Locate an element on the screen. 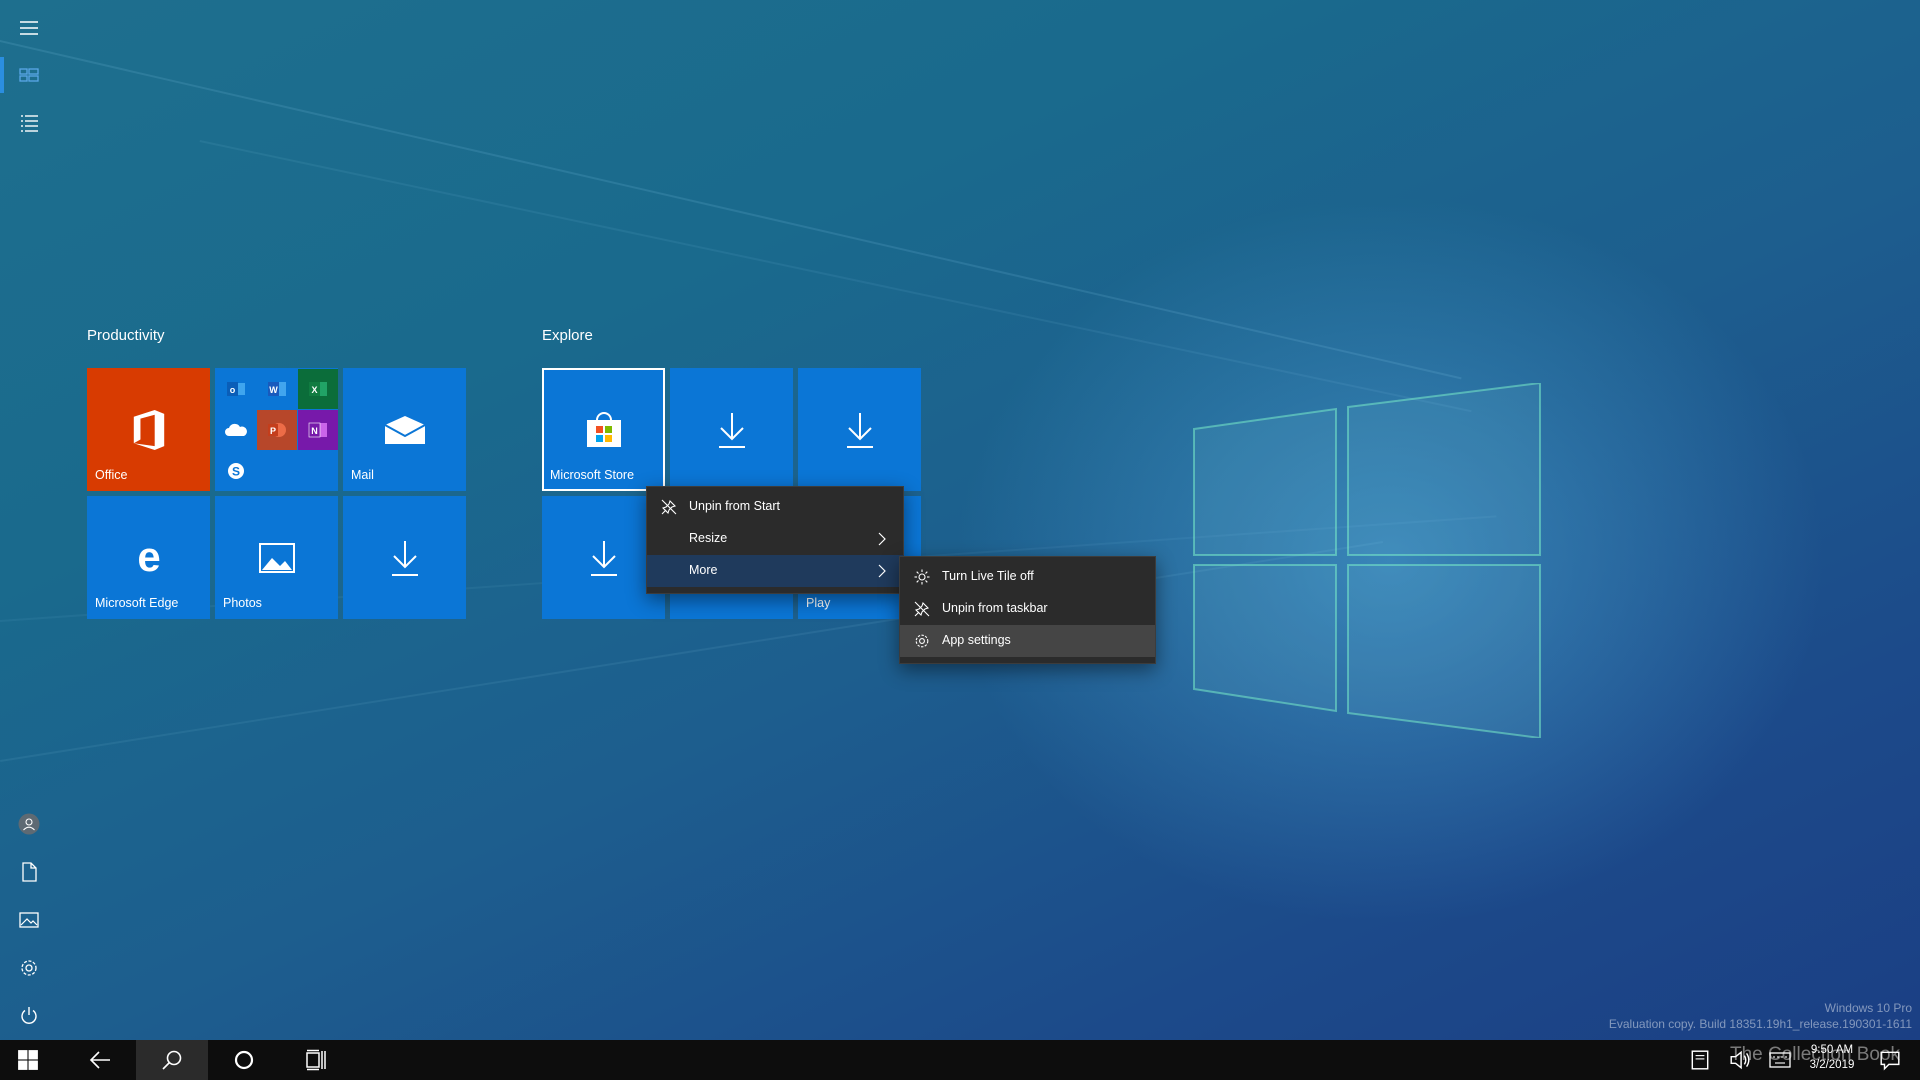 The height and width of the screenshot is (1080, 1920). word-mini: W is located at coordinates (277, 389).